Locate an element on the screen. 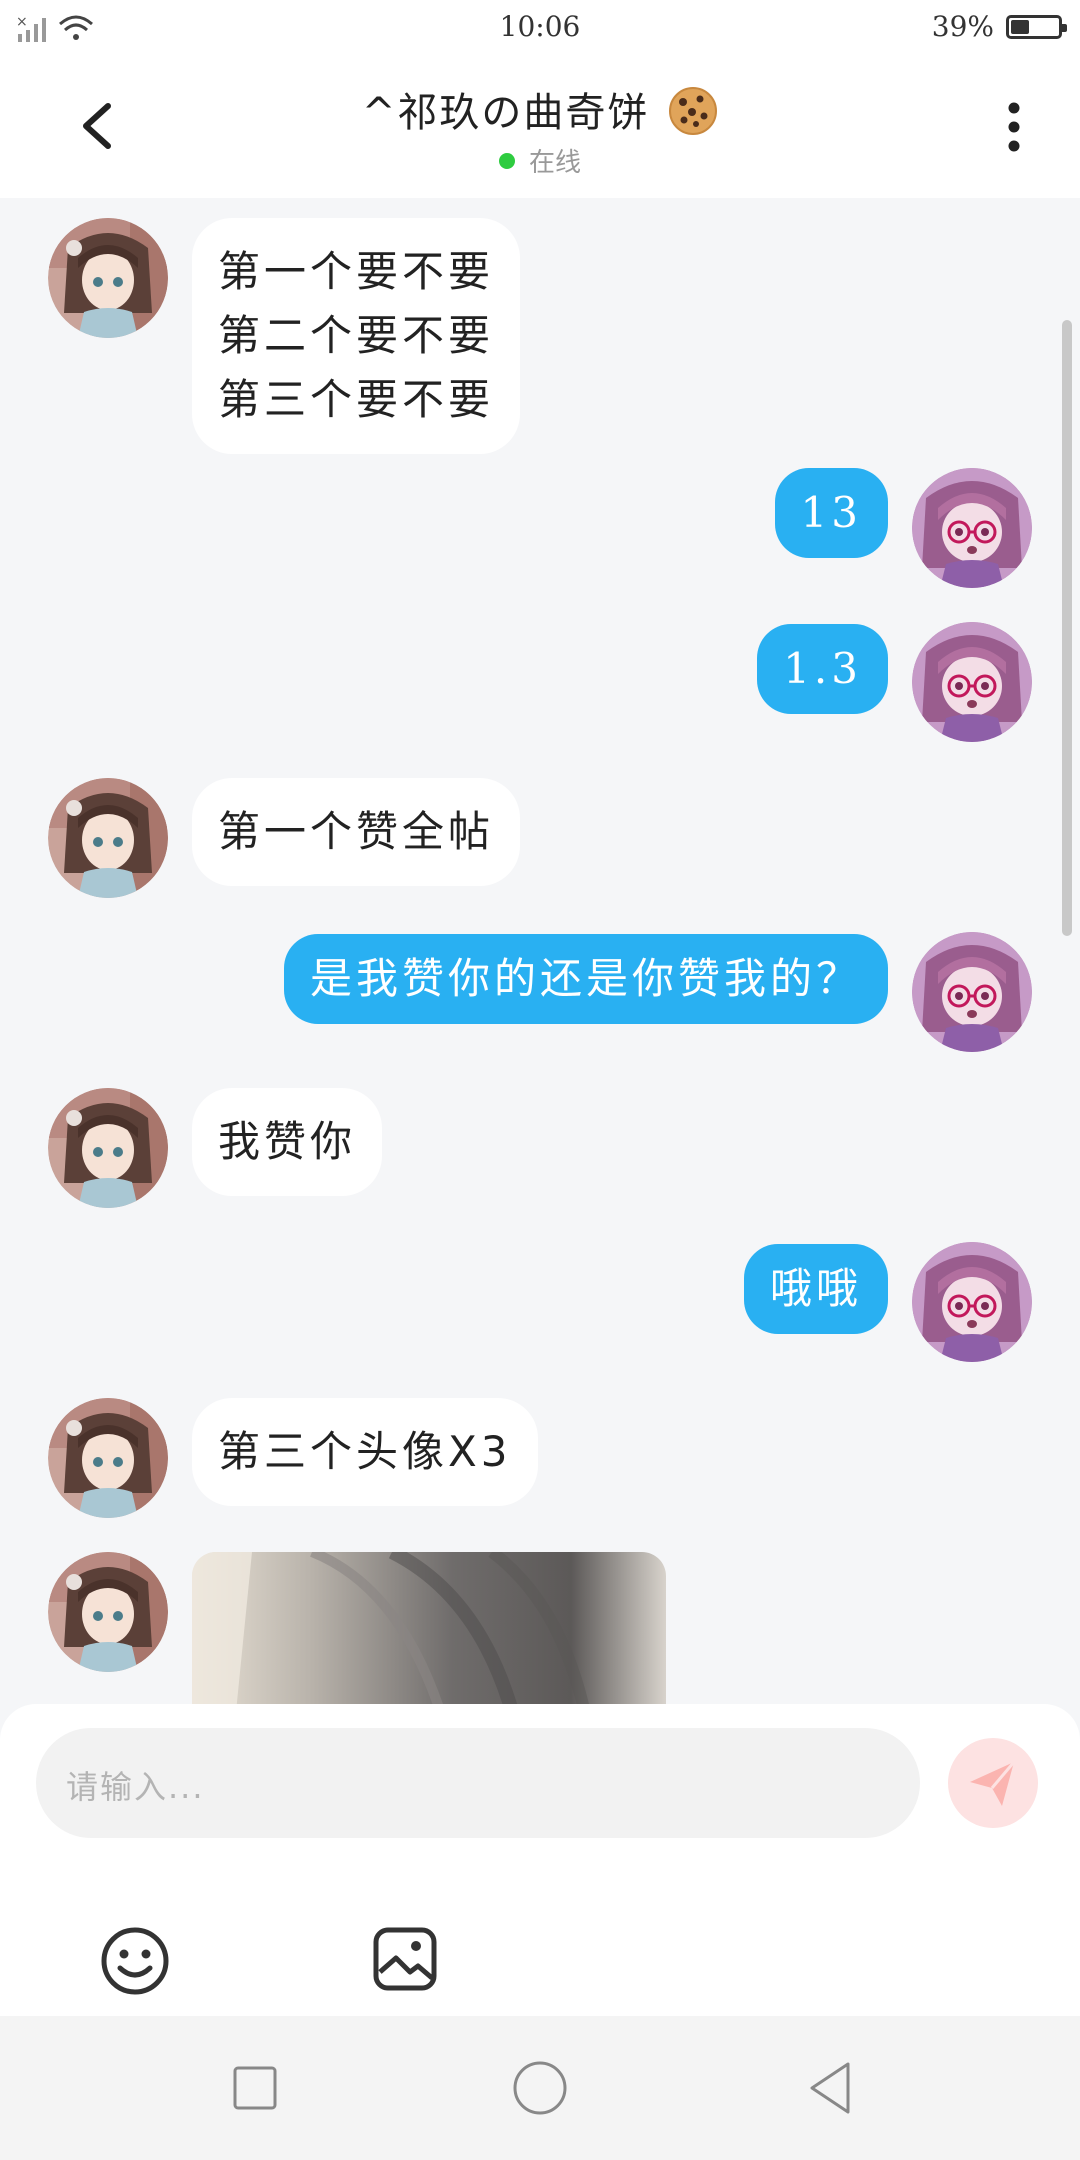 The image size is (1080, 2160). more-vertical-icon is located at coordinates (1014, 127).